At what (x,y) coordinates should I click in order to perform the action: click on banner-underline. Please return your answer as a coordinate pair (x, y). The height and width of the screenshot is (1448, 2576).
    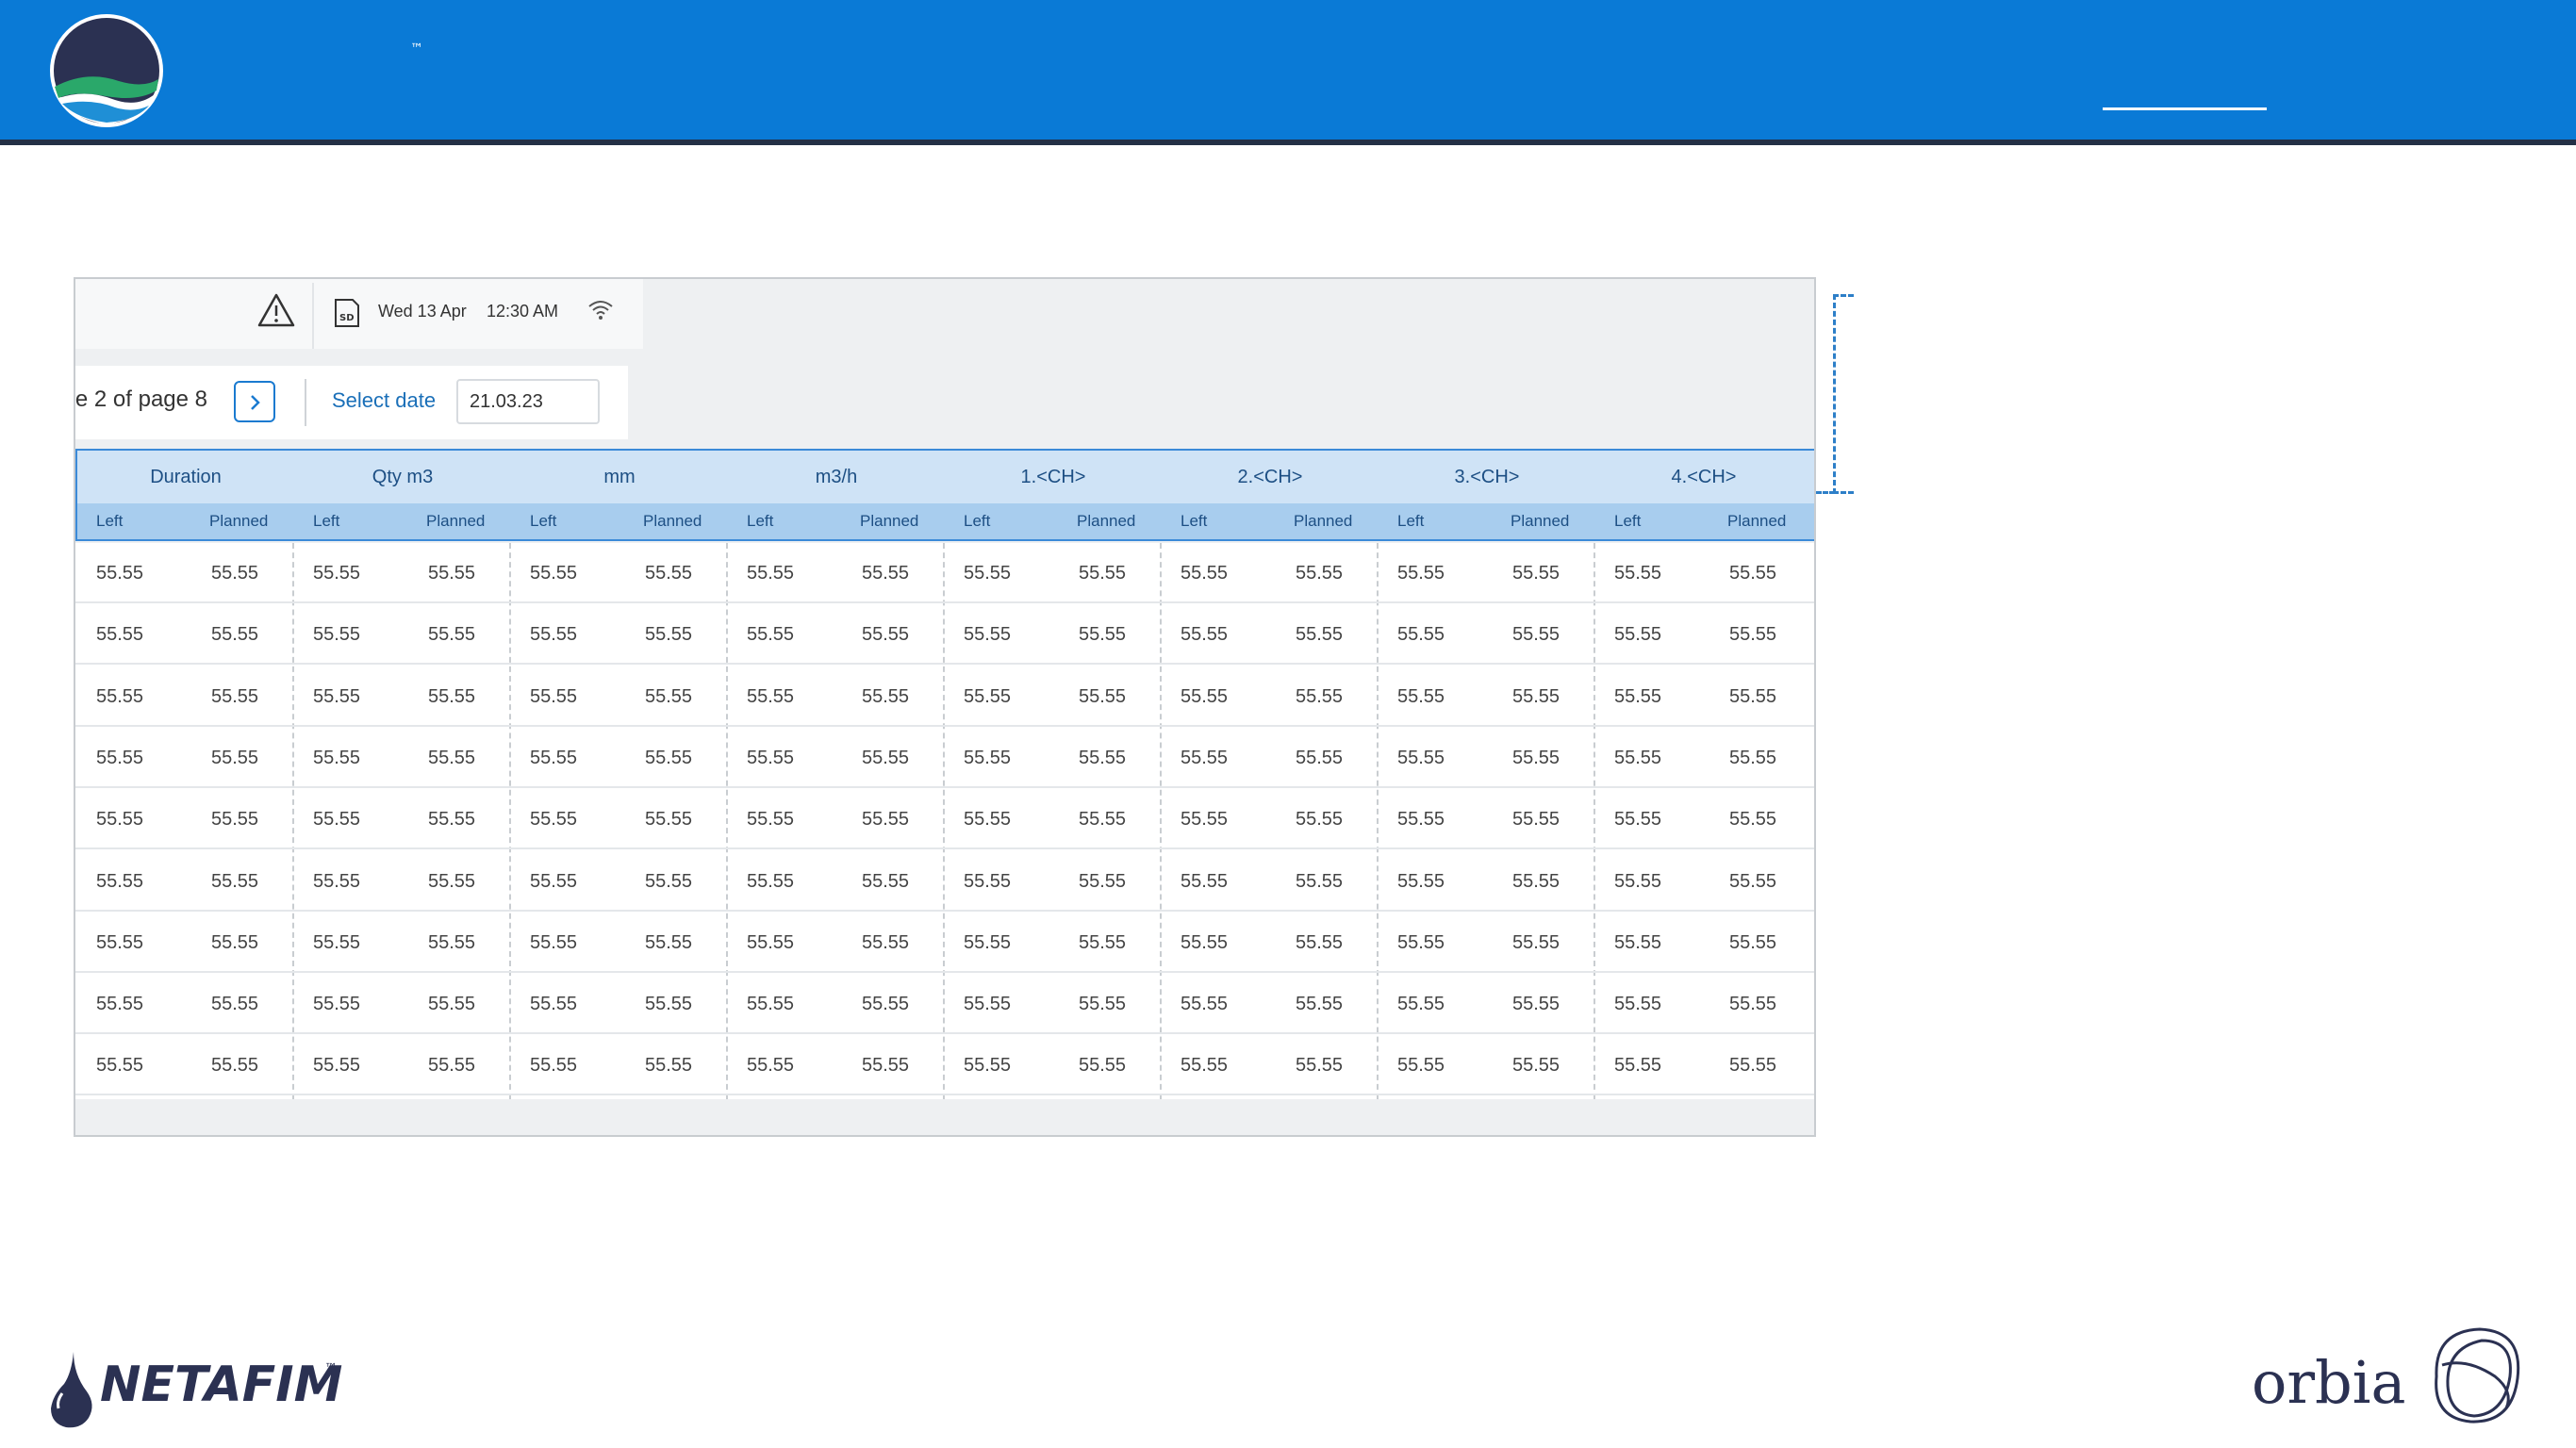
    Looking at the image, I should click on (2185, 108).